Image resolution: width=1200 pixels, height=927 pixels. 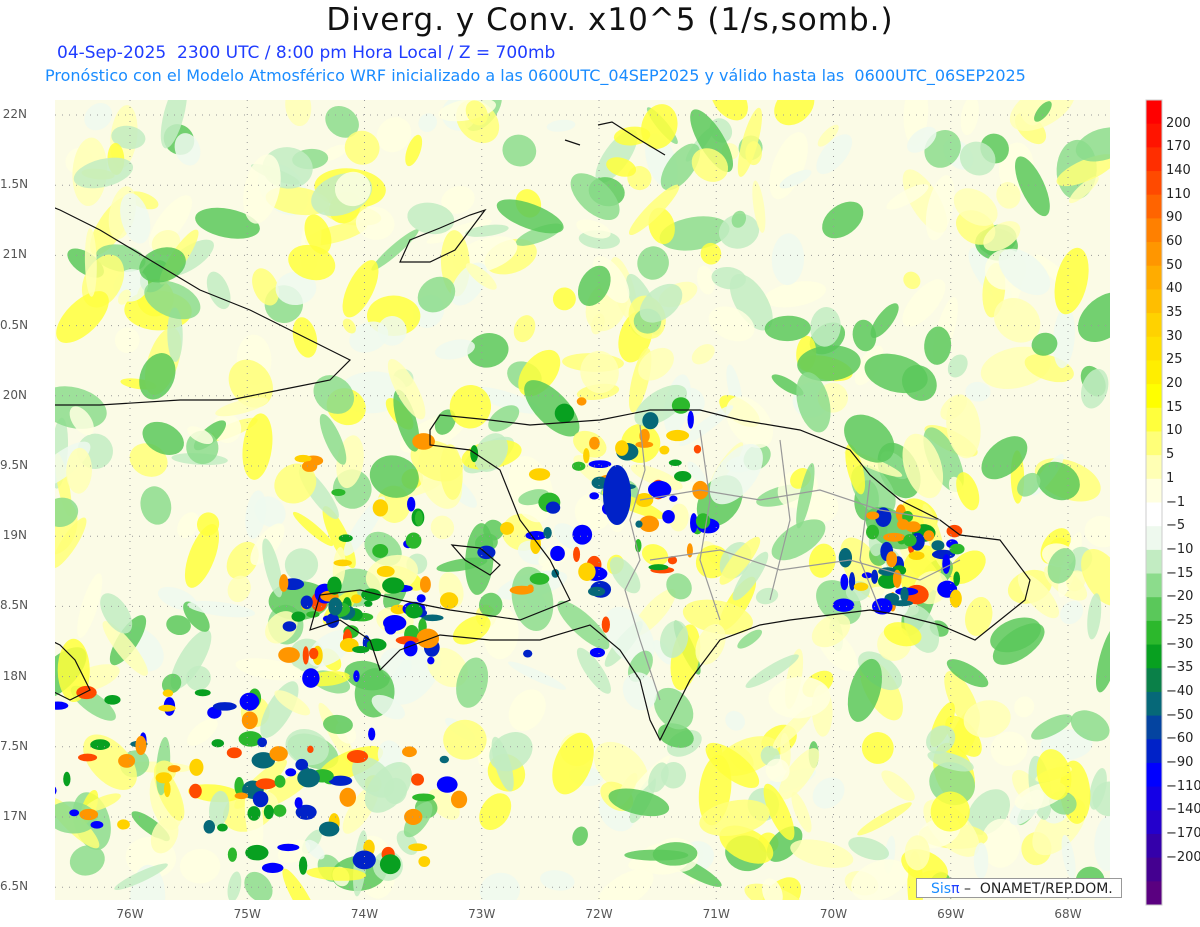 I want to click on lon-tick-label: 69W, so click(x=951, y=914).